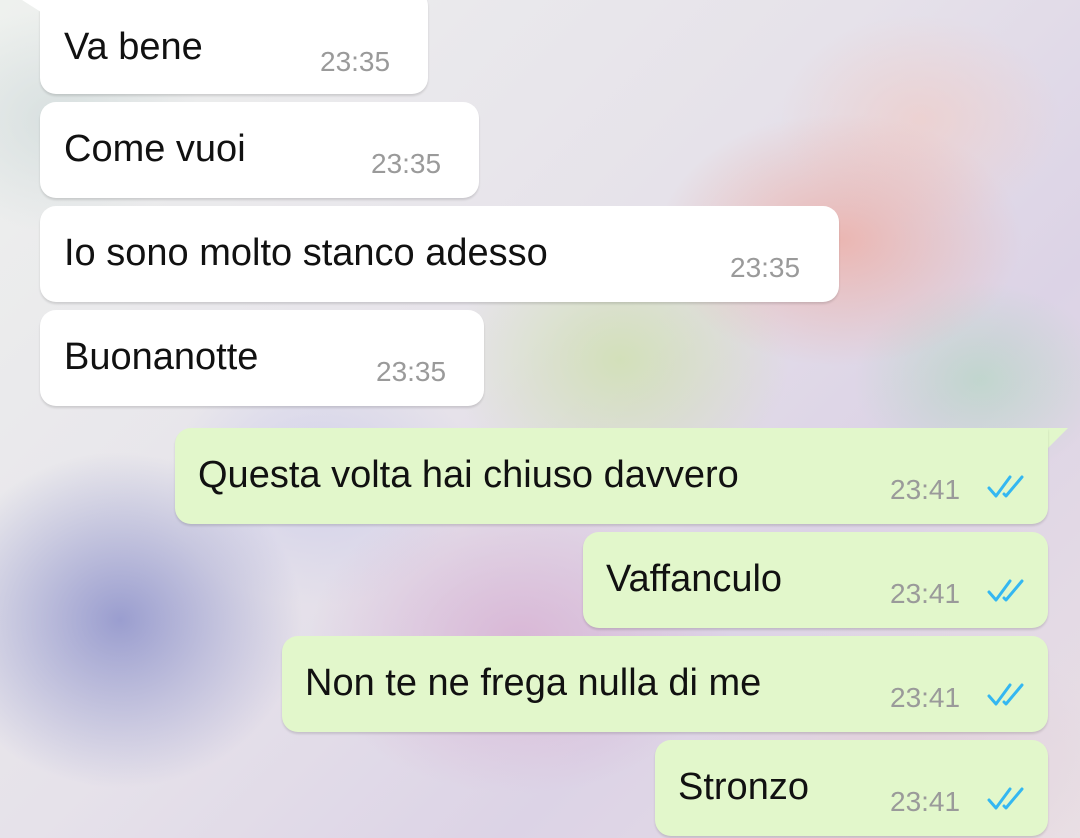  I want to click on message-text: Non te ne frega nulla di me, so click(533, 683).